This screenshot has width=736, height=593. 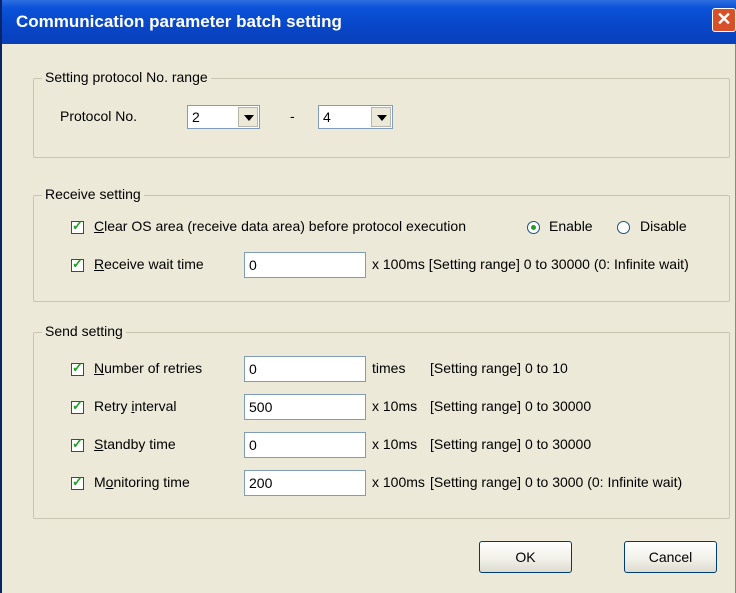 What do you see at coordinates (93, 194) in the screenshot?
I see `receive-group-label: Receive setting` at bounding box center [93, 194].